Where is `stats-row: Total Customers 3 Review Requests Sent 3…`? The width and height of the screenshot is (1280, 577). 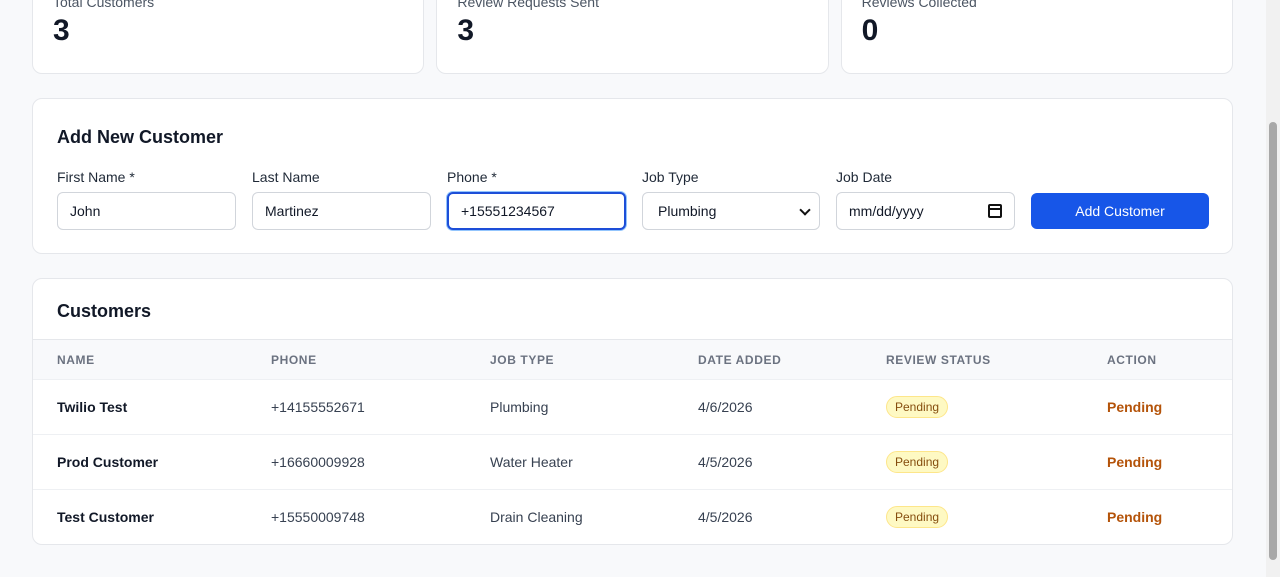 stats-row: Total Customers 3 Review Requests Sent 3… is located at coordinates (632, 37).